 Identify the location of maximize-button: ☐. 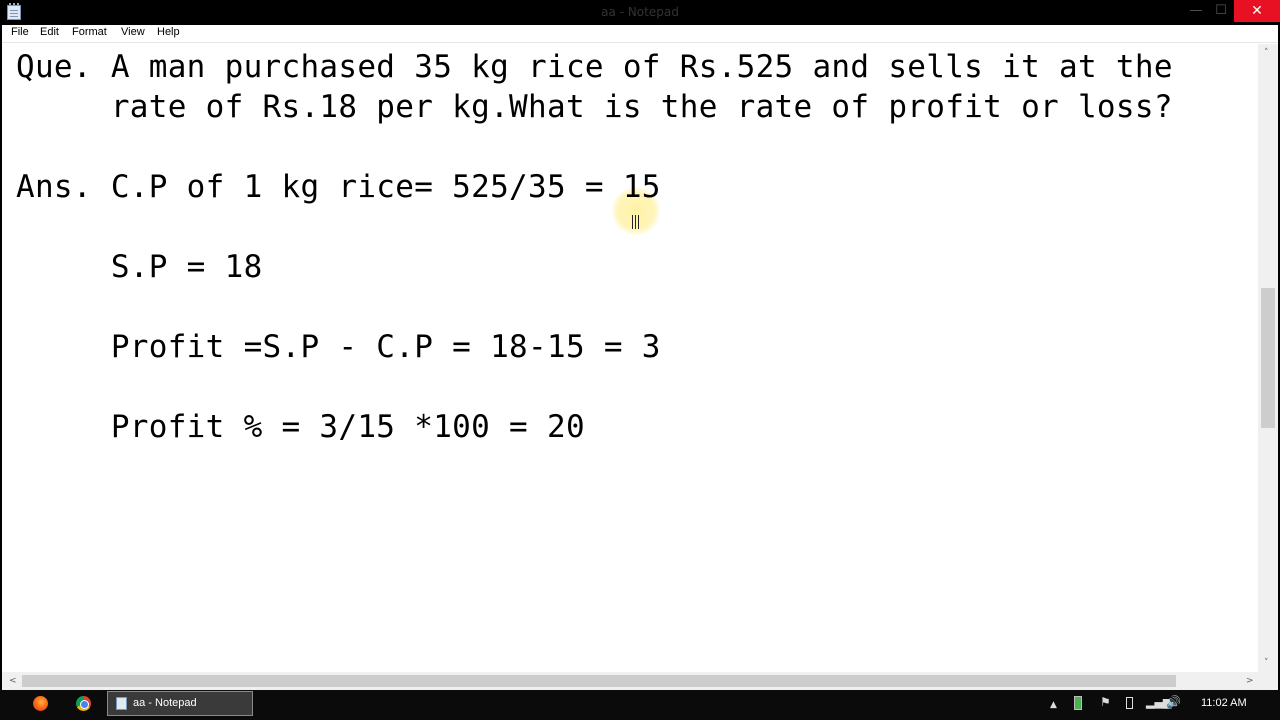
(1221, 11).